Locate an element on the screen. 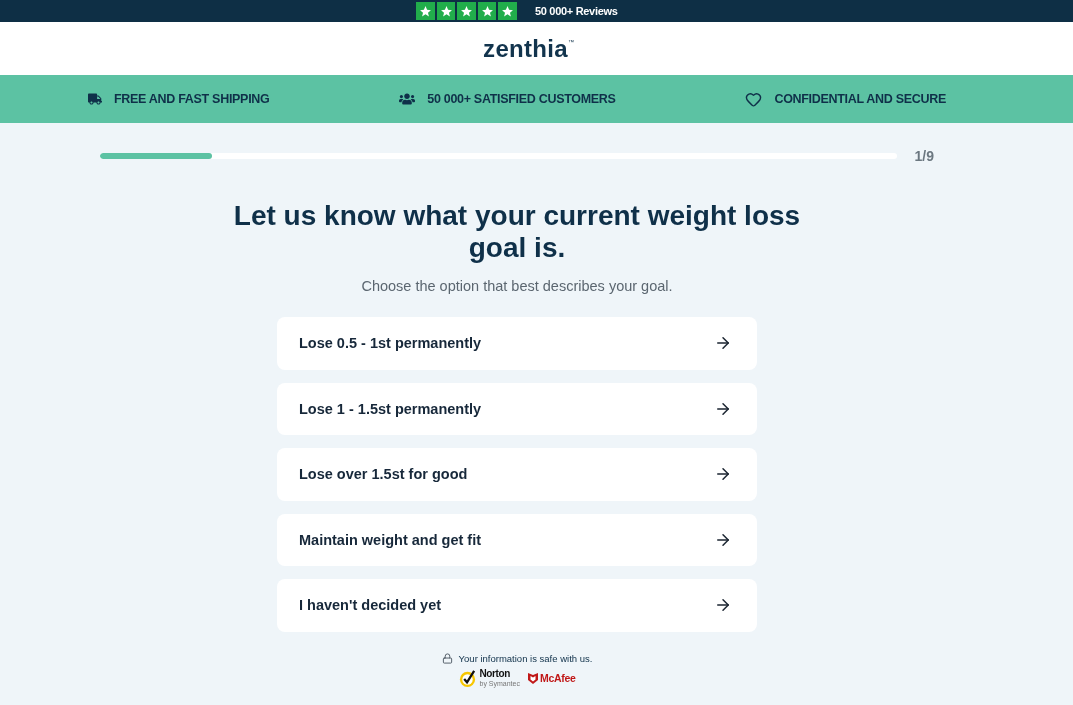 The height and width of the screenshot is (705, 1073). answer-option: Lose over 1.5st for good is located at coordinates (517, 474).